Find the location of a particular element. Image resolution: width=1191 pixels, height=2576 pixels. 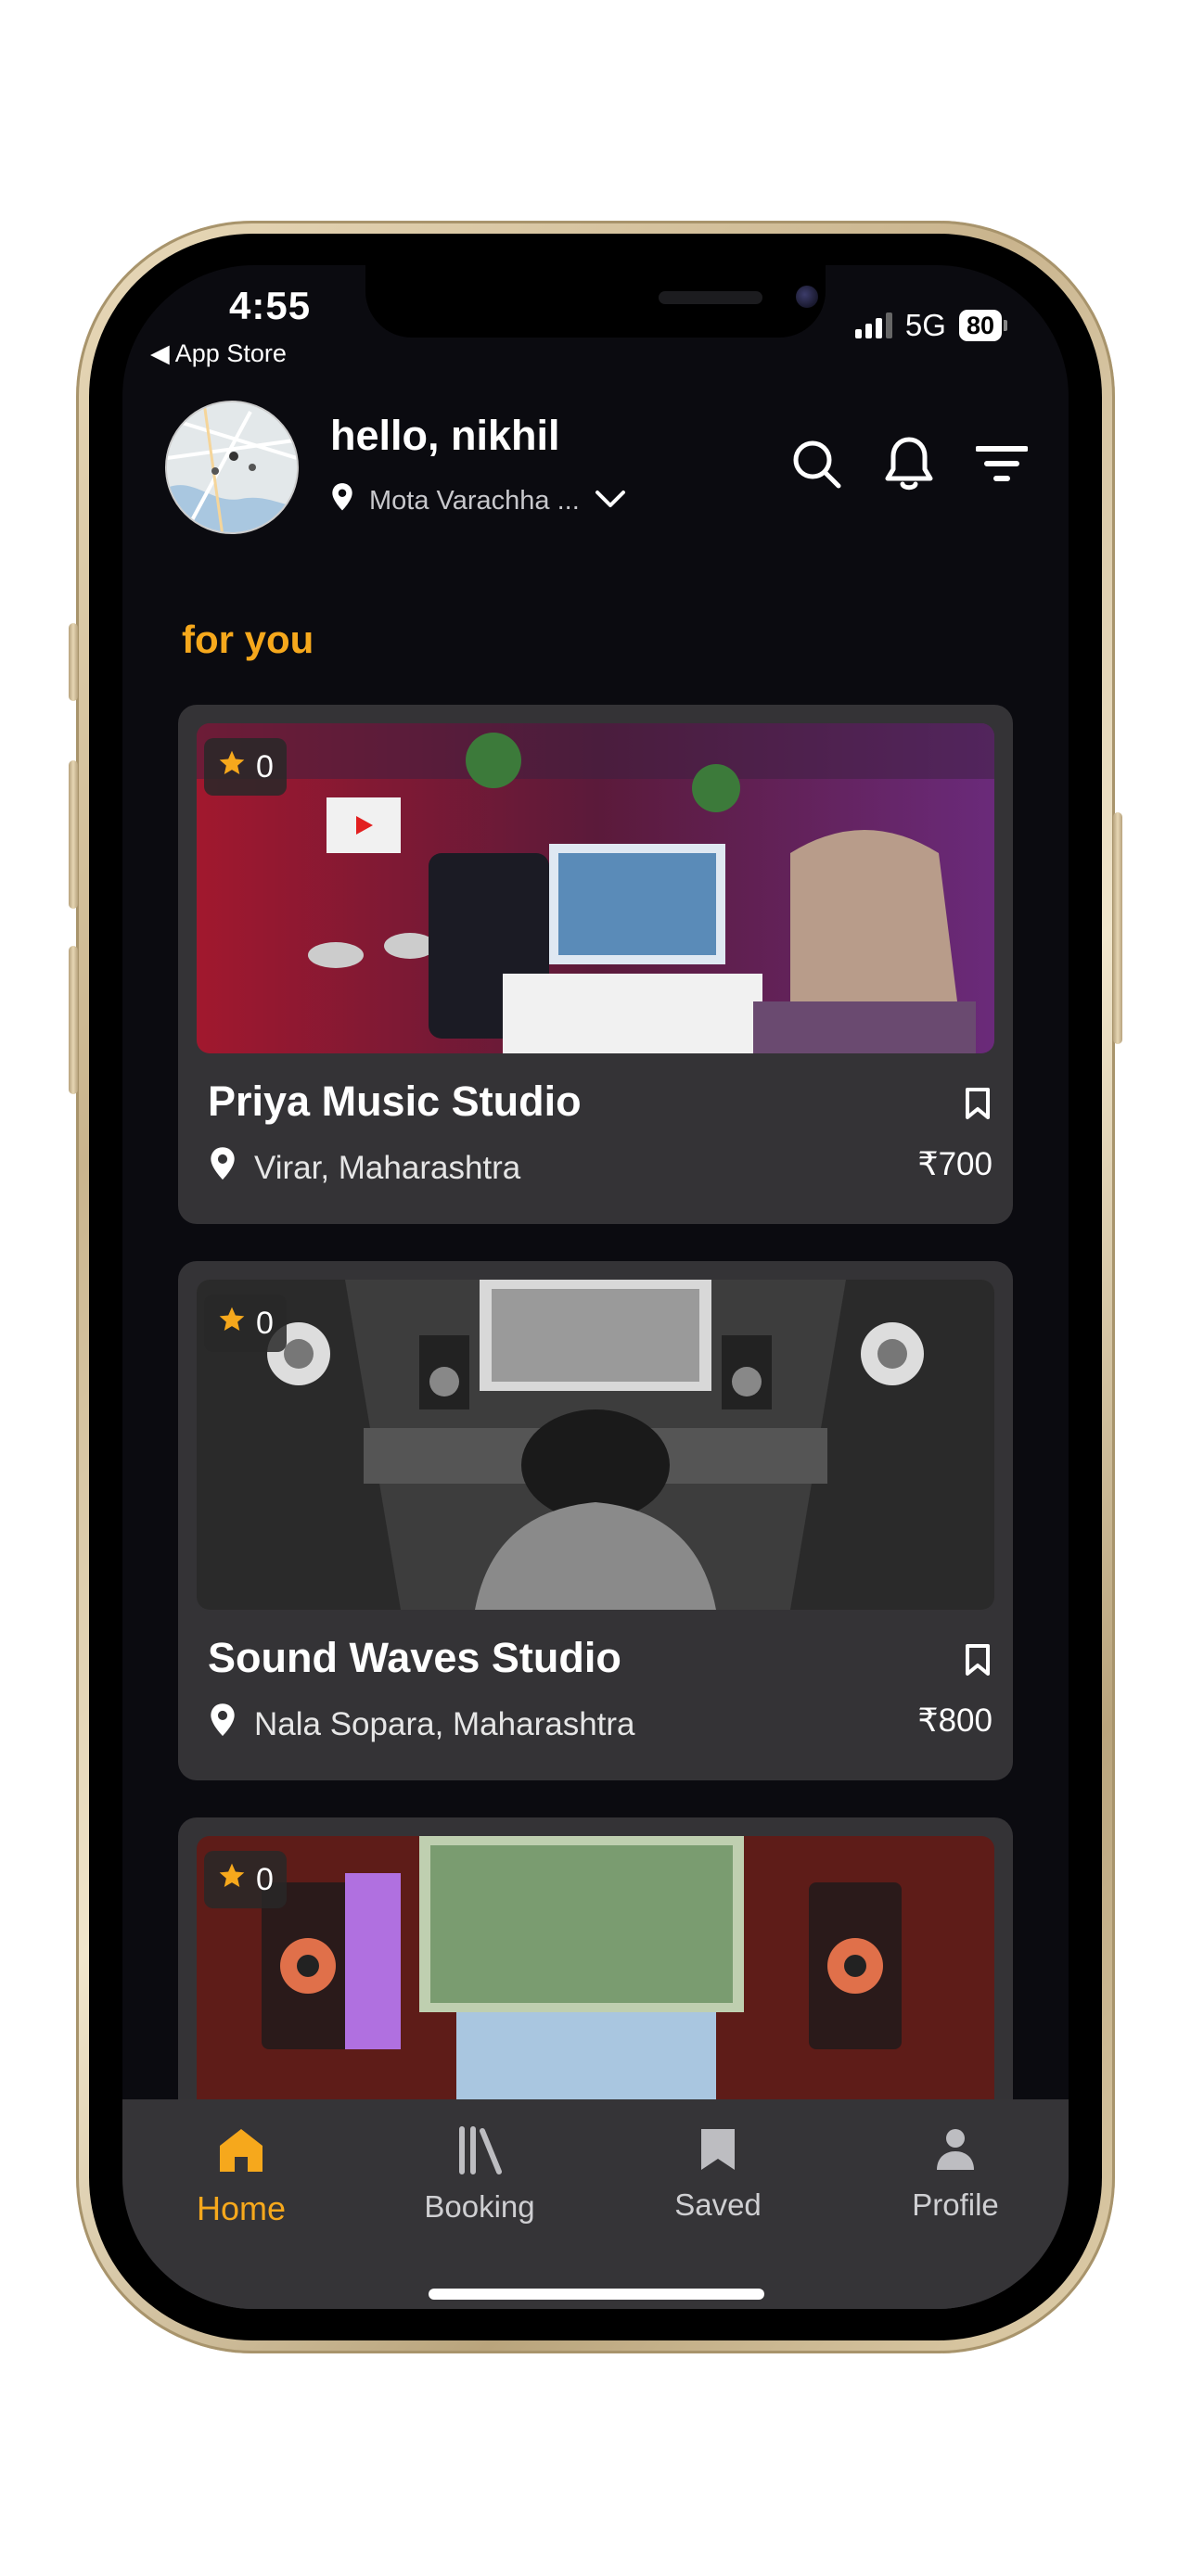

phone-action-button is located at coordinates (73, 662).